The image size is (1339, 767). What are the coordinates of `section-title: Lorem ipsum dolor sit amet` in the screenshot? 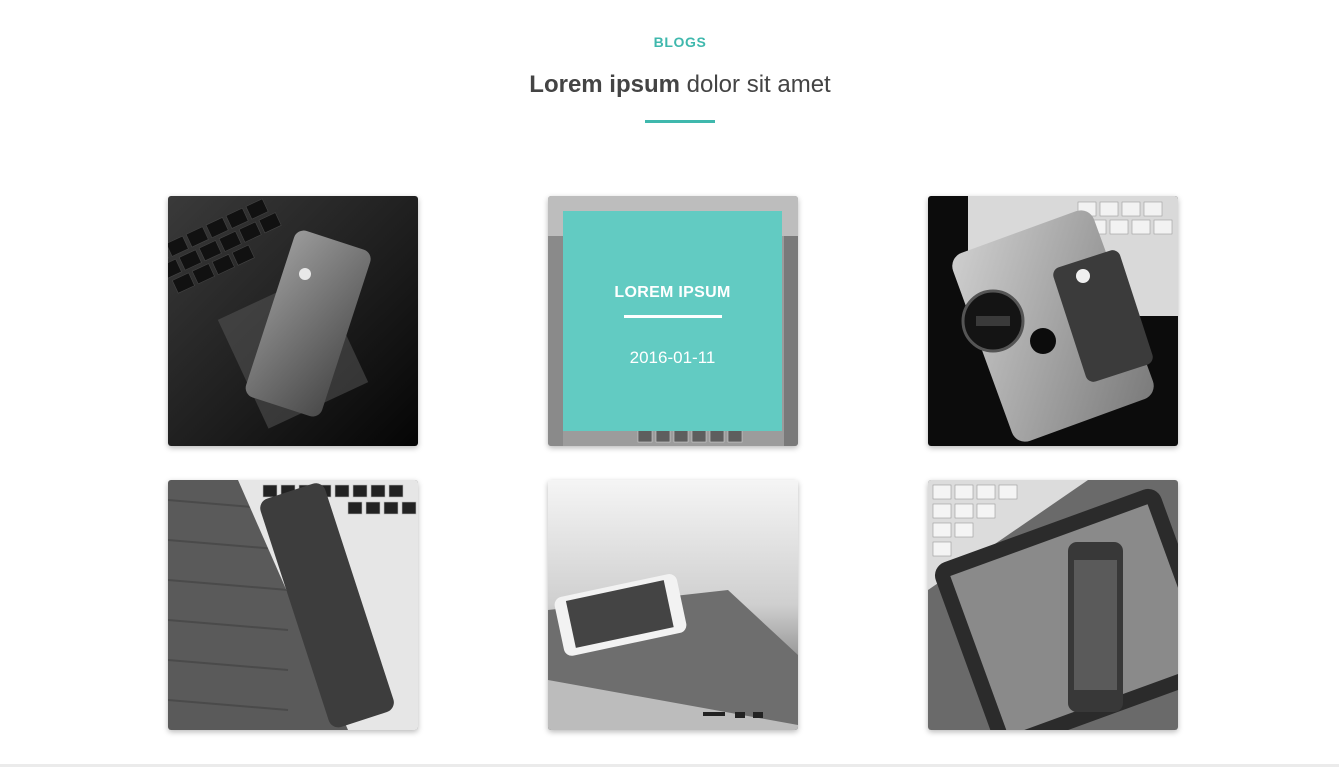 It's located at (669, 85).